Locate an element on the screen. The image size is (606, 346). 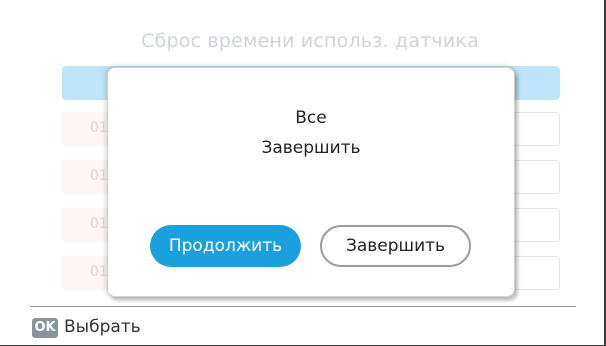
dialog-message-line-2: Завершить is located at coordinates (311, 148).